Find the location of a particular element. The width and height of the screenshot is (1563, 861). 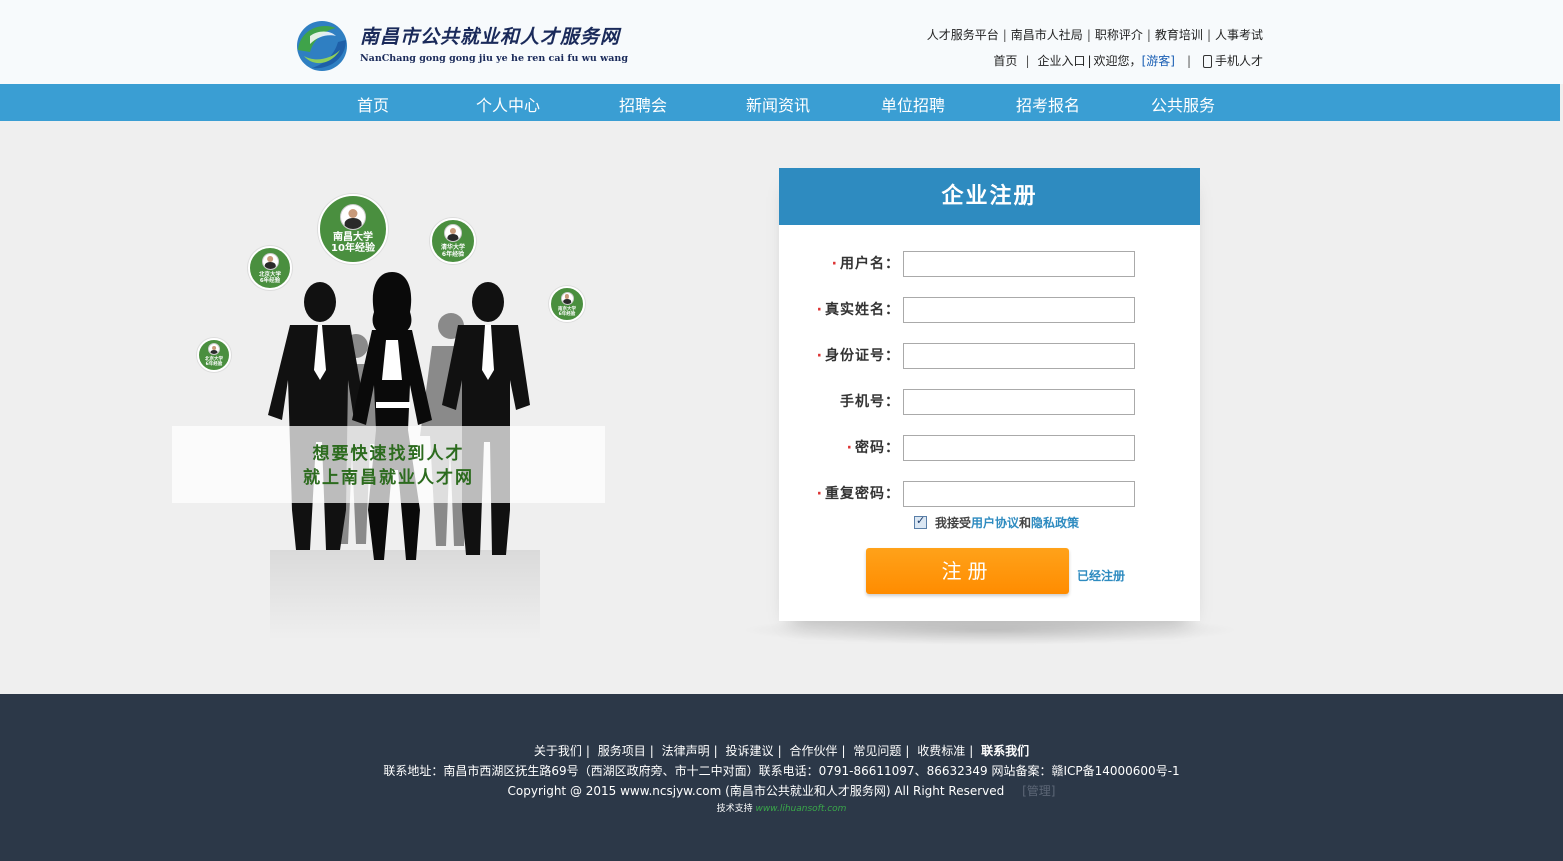

main-nav: 首页 个人中心 招聘会 新闻资讯 单位招聘 招考报名 公共服务 is located at coordinates (780, 102).